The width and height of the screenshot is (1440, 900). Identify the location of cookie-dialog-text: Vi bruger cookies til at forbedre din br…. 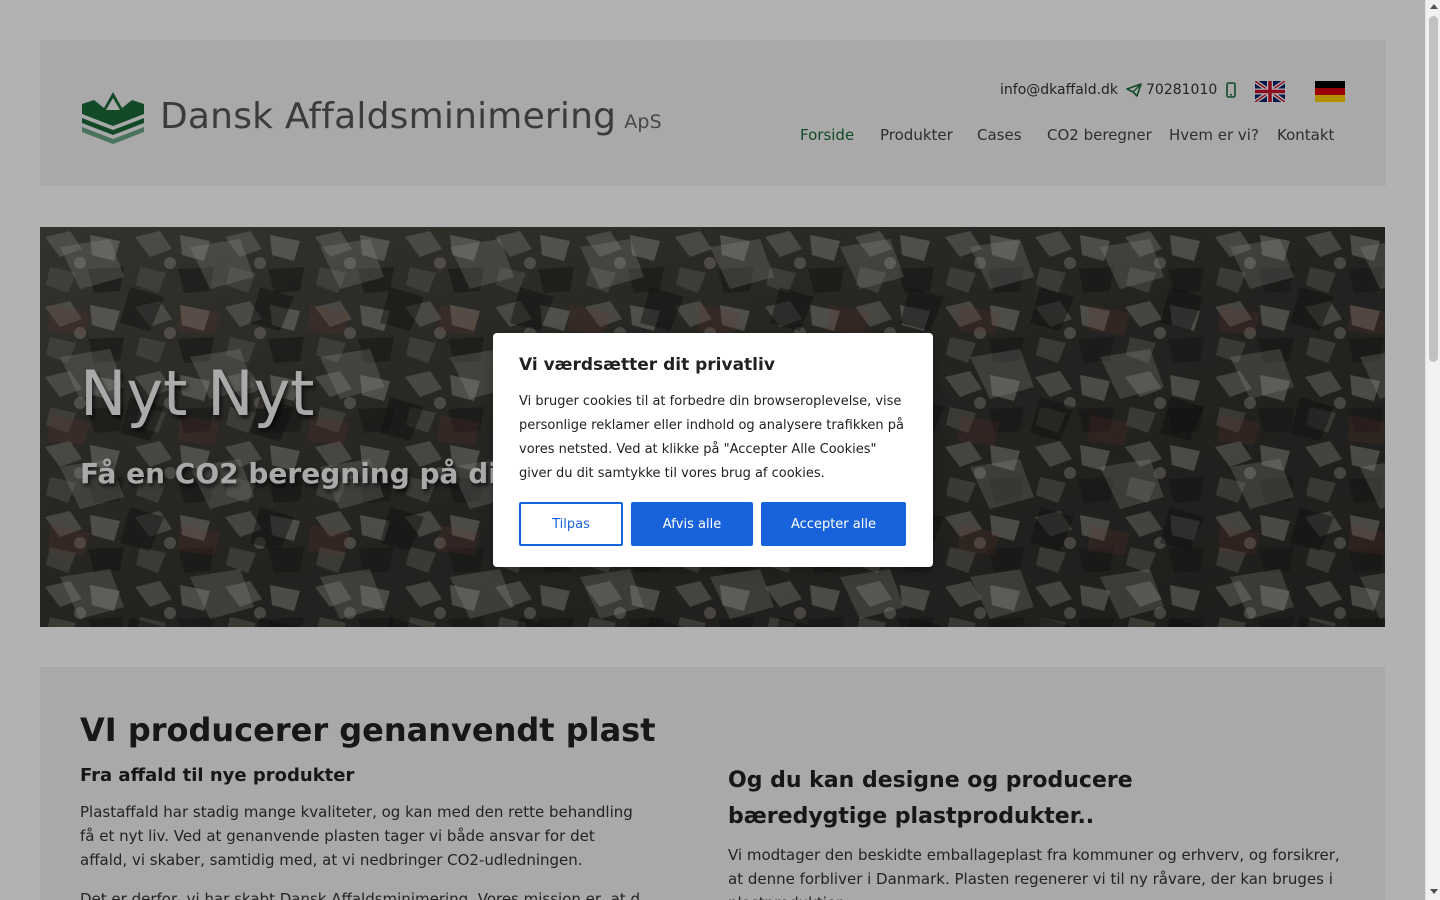
(712, 437).